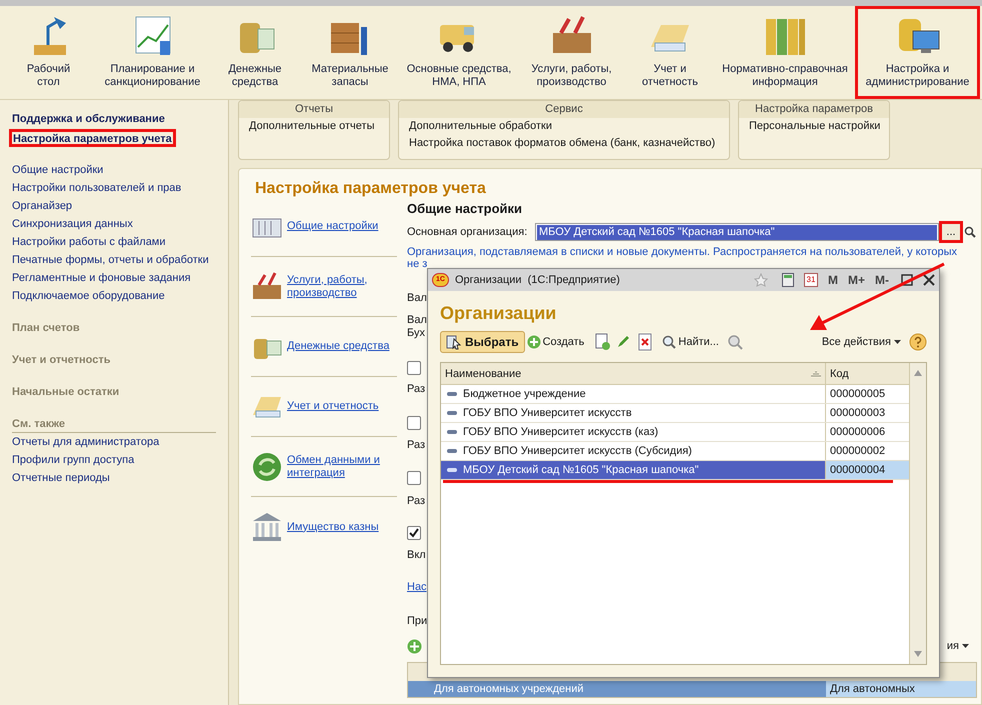 This screenshot has height=705, width=982. I want to click on page-title: Настройка параметров учета, so click(371, 188).